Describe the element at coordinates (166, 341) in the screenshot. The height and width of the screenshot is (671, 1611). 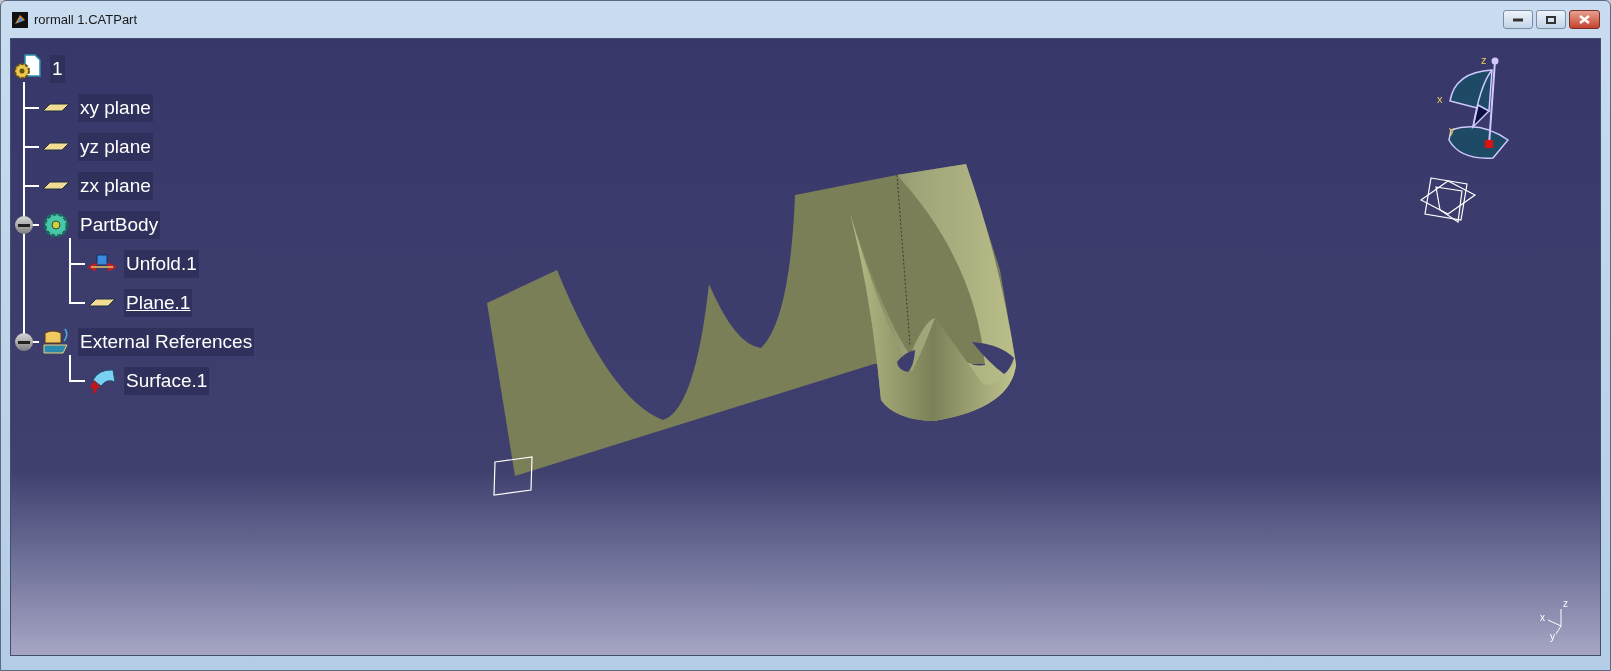
I see `tree-item-label: External References` at that location.